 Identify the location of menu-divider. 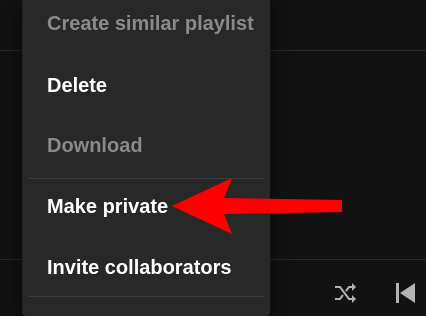
(146, 296).